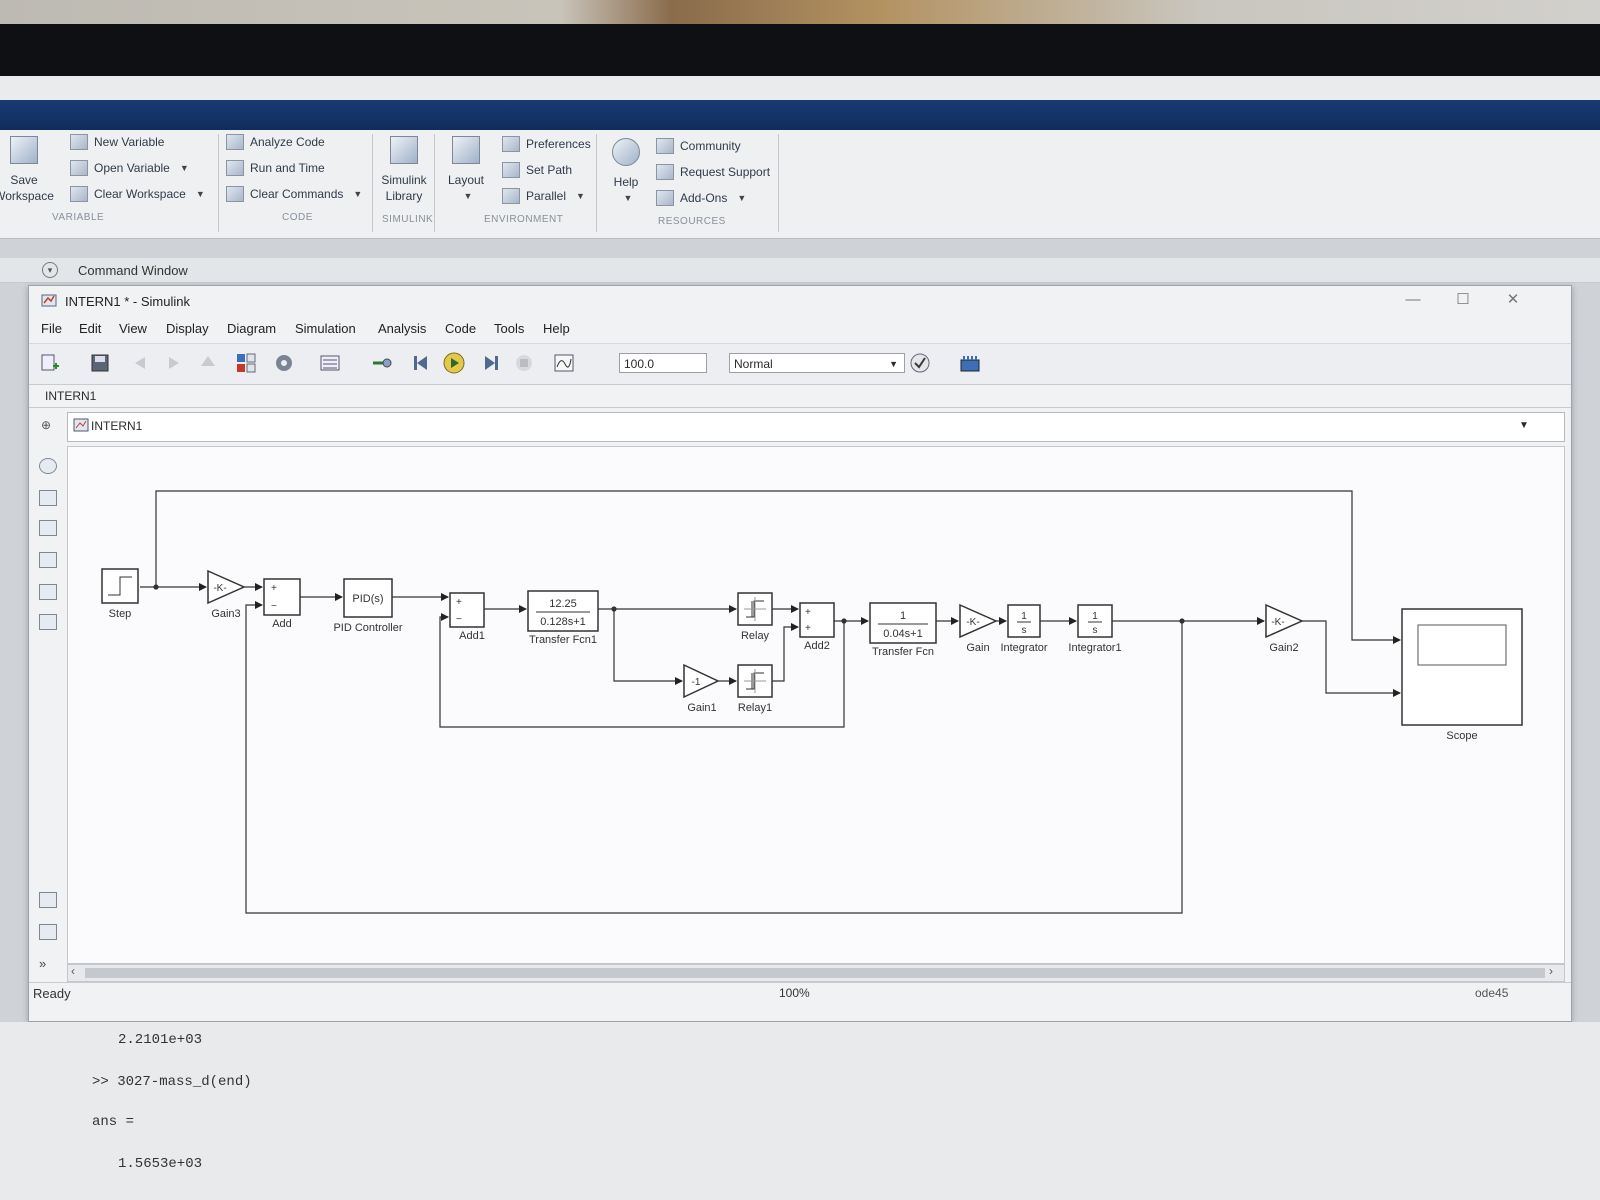 This screenshot has width=1600, height=1200. What do you see at coordinates (1461, 736) in the screenshot?
I see `block-label: Scope` at bounding box center [1461, 736].